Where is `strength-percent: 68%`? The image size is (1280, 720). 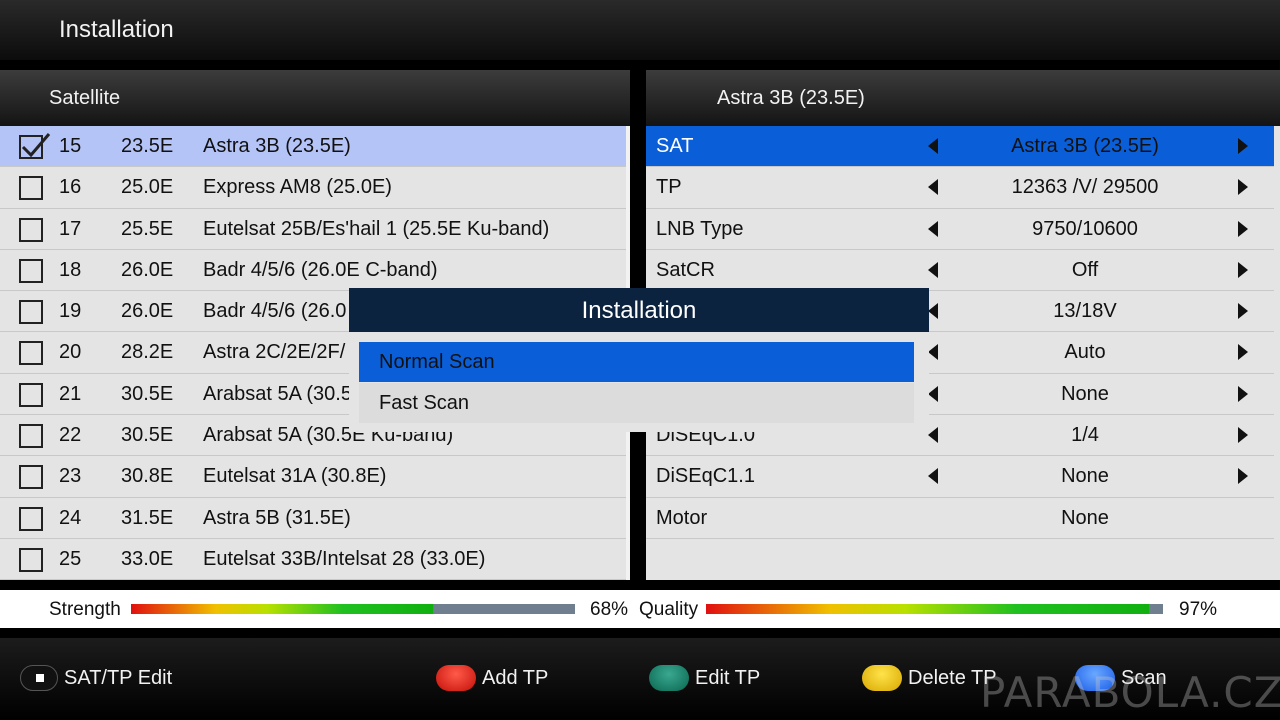 strength-percent: 68% is located at coordinates (609, 609).